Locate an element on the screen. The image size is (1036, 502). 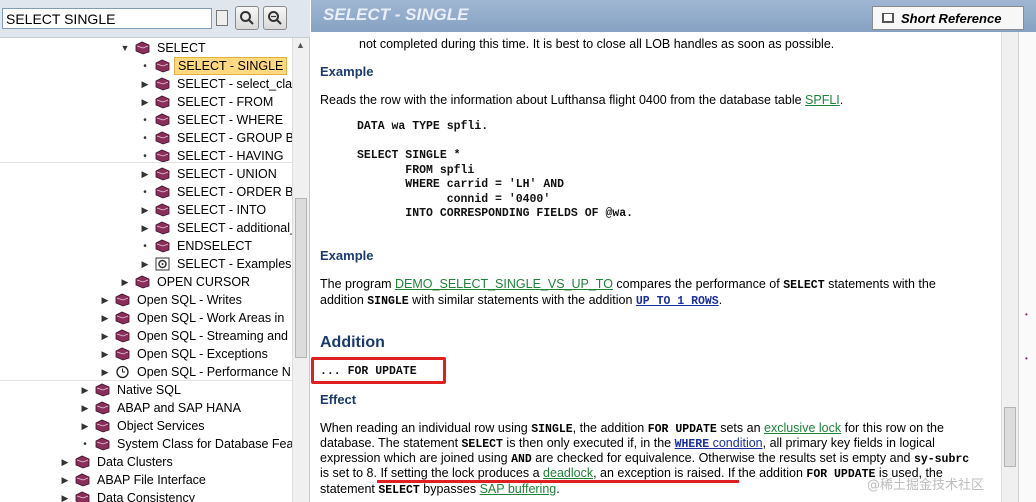
scroll-up-icon: ▲ is located at coordinates (300, 45).